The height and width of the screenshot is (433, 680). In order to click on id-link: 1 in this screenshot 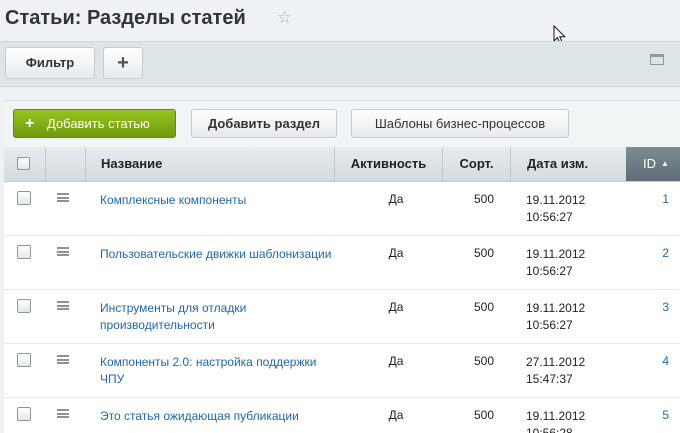, I will do `click(647, 199)`.